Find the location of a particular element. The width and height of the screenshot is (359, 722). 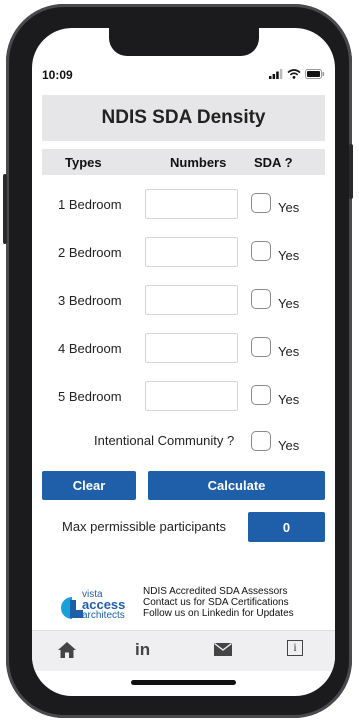

wifi-icon is located at coordinates (294, 74).